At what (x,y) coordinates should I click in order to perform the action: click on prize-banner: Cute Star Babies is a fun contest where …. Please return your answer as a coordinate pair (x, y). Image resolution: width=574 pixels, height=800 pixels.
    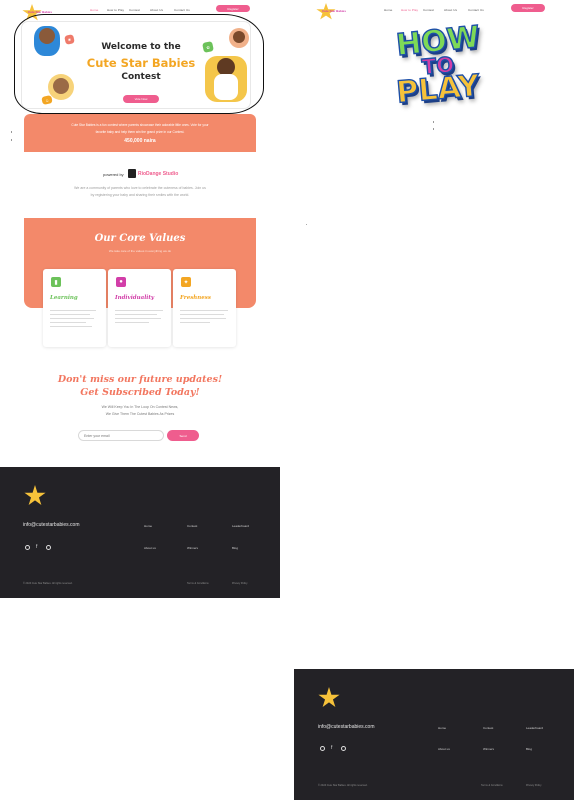
    Looking at the image, I should click on (140, 133).